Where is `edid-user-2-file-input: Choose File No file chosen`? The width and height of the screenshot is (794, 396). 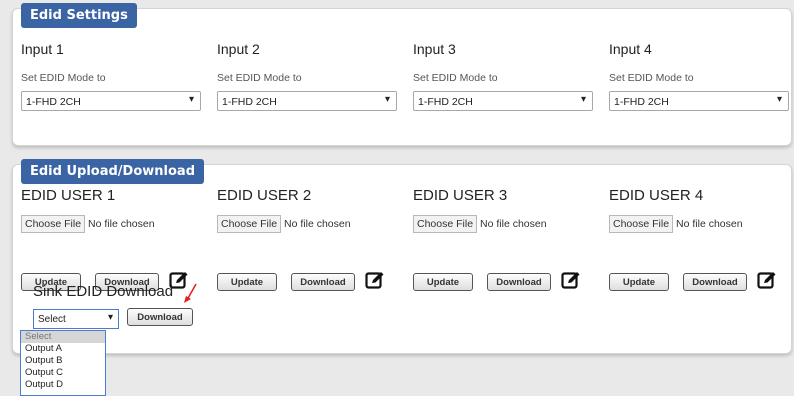 edid-user-2-file-input: Choose File No file chosen is located at coordinates (284, 224).